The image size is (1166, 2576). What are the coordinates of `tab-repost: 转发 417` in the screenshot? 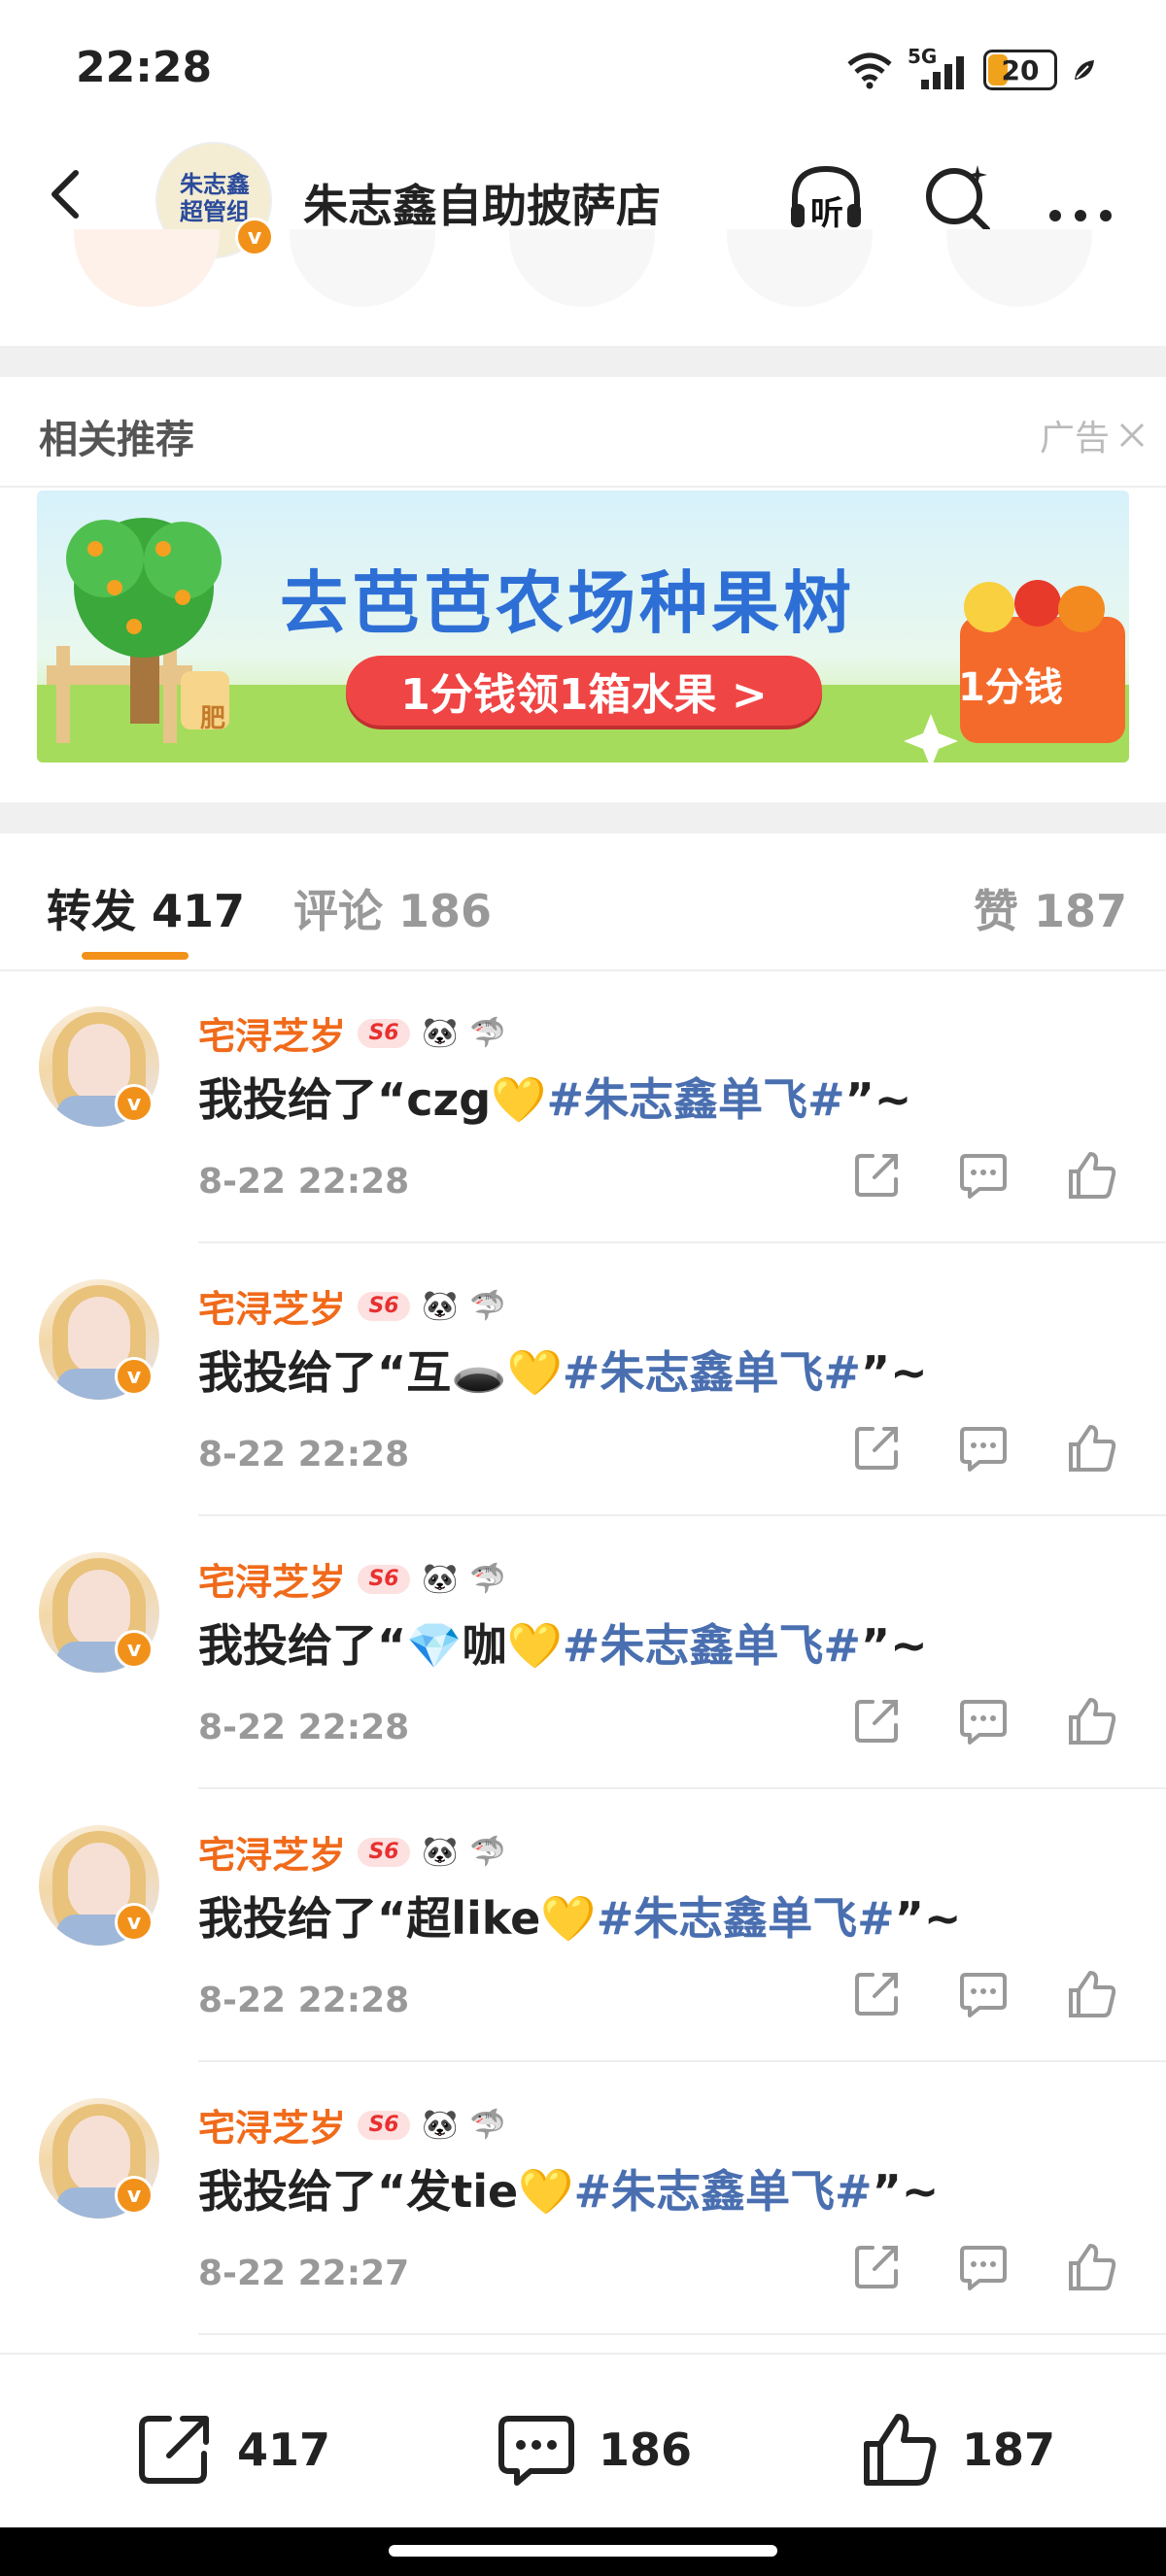 It's located at (146, 908).